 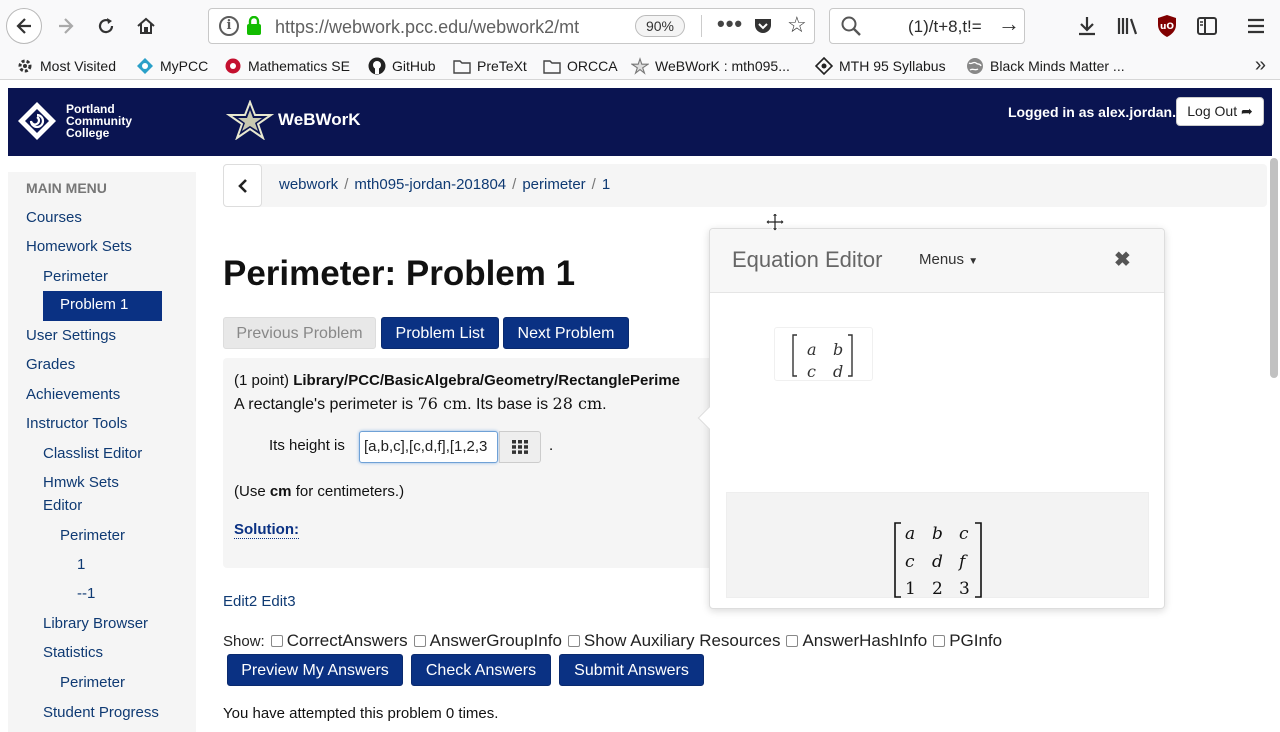 What do you see at coordinates (428, 447) in the screenshot?
I see `answer-input: [a,b,c],[c,d,f],[1,2,3` at bounding box center [428, 447].